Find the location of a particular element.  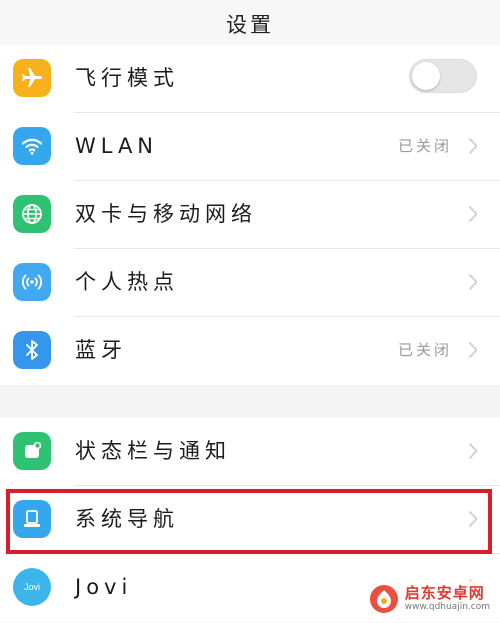

setting-row-wlan: WLAN 已关闭 is located at coordinates (250, 147).